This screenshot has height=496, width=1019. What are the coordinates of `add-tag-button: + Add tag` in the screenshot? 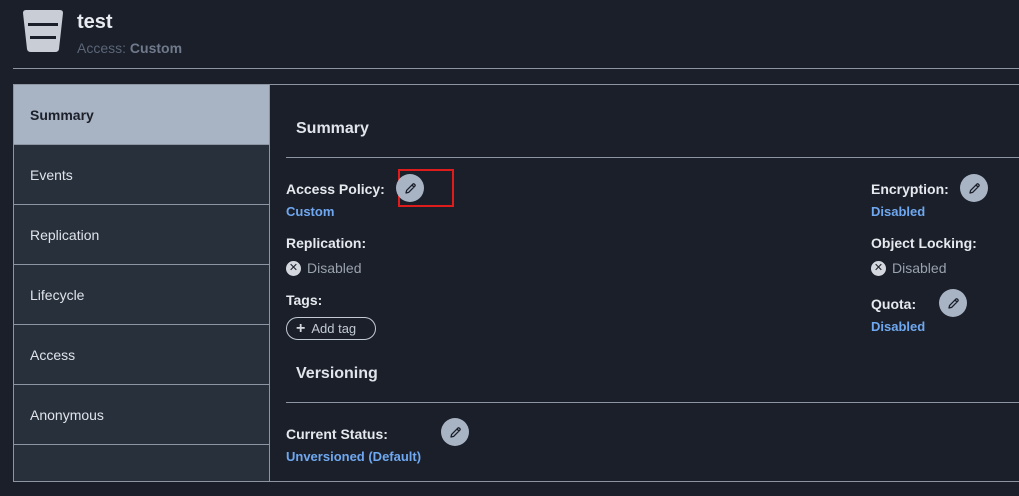 It's located at (331, 328).